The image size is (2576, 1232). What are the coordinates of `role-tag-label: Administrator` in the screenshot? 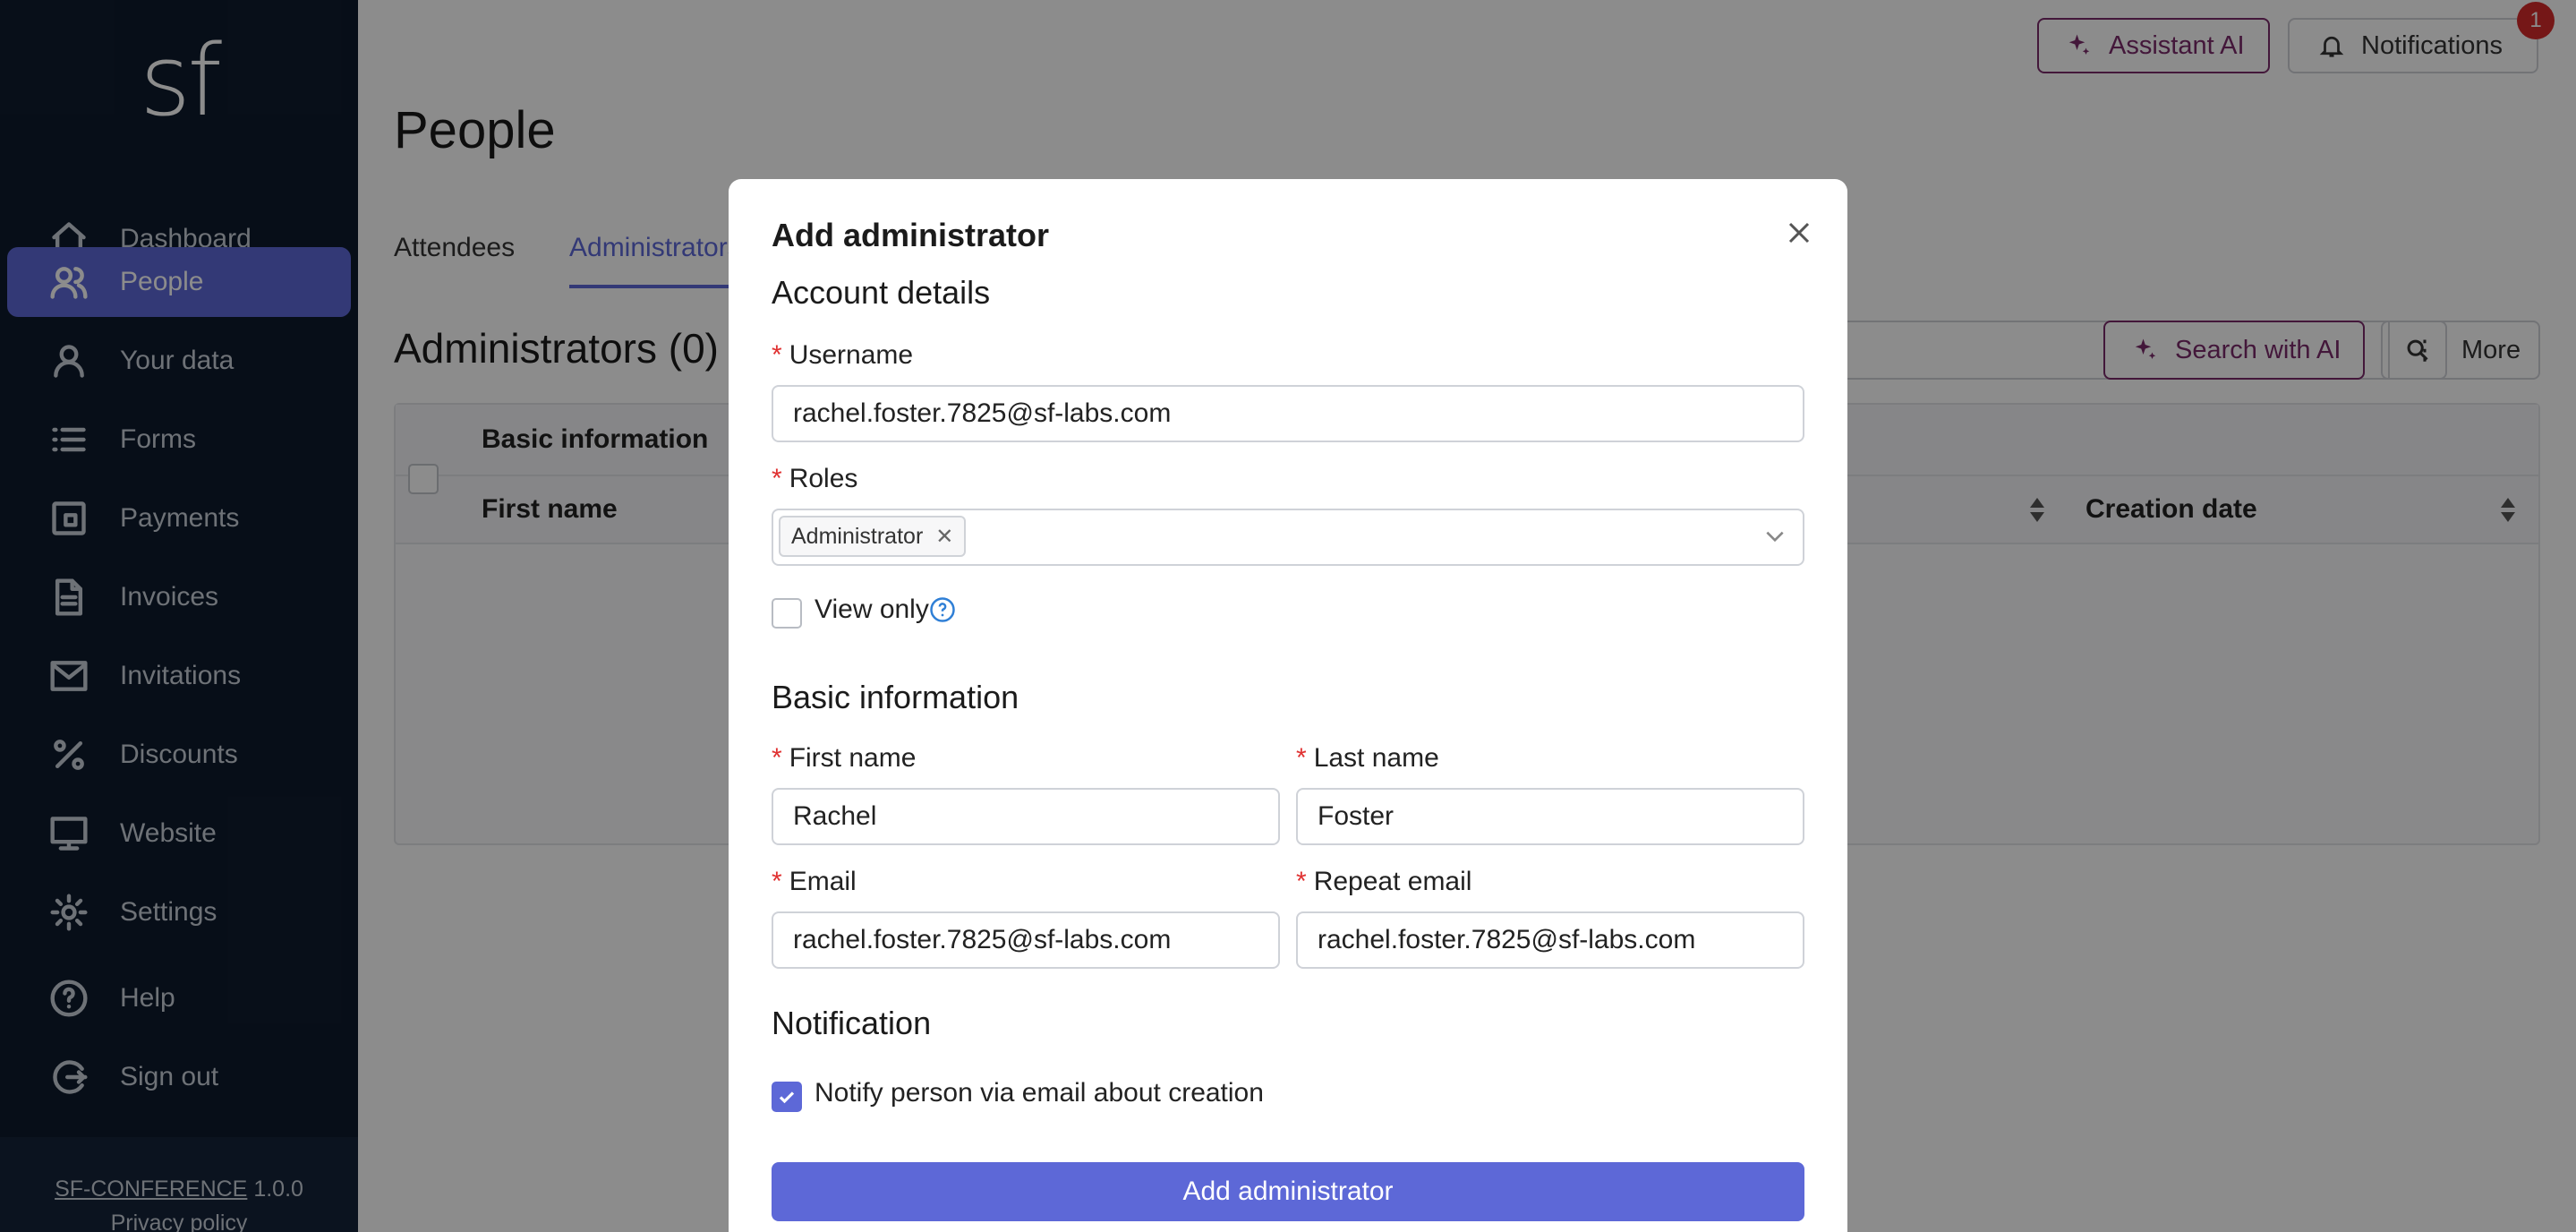 It's located at (857, 536).